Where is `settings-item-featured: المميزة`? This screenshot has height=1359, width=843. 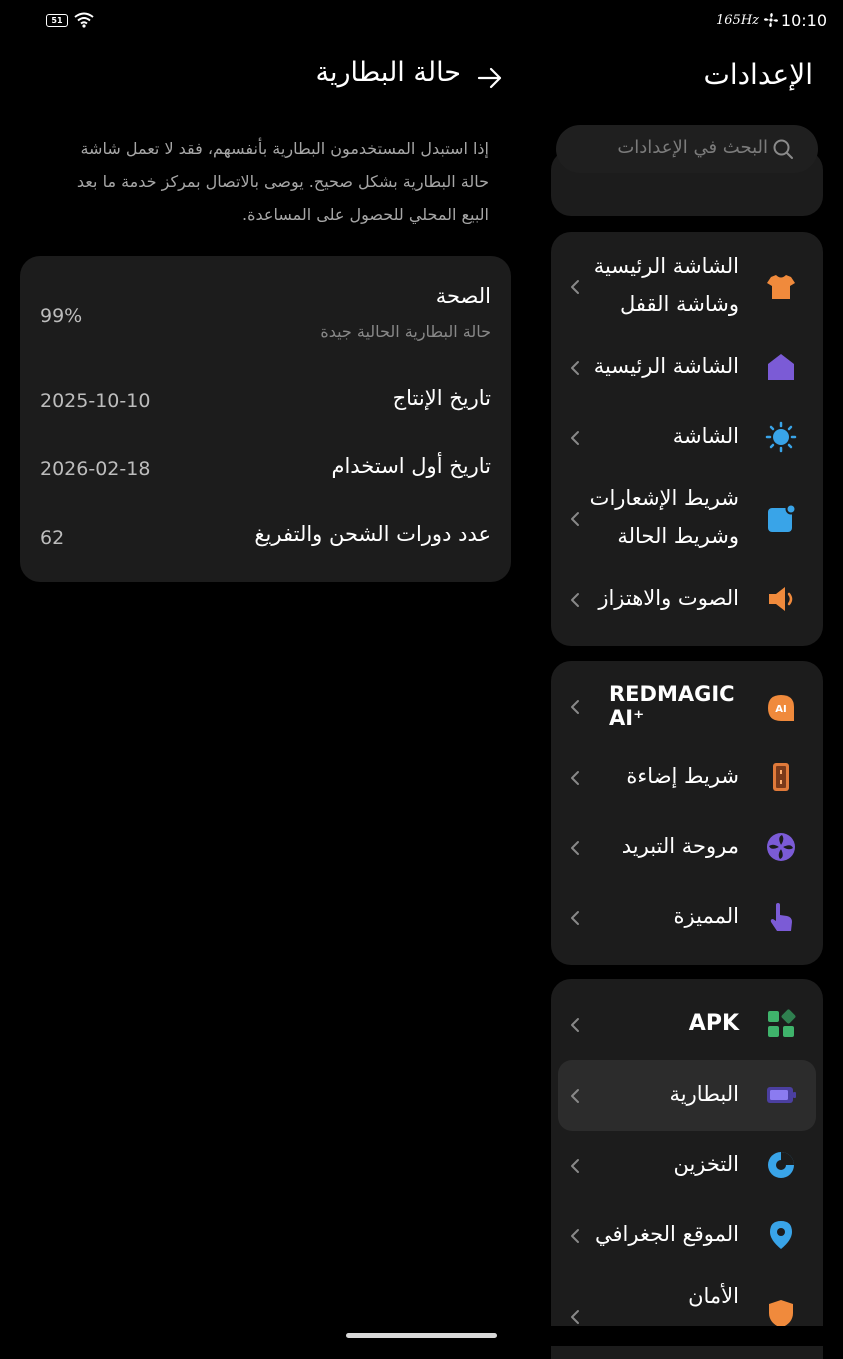
settings-item-featured: المميزة is located at coordinates (687, 917).